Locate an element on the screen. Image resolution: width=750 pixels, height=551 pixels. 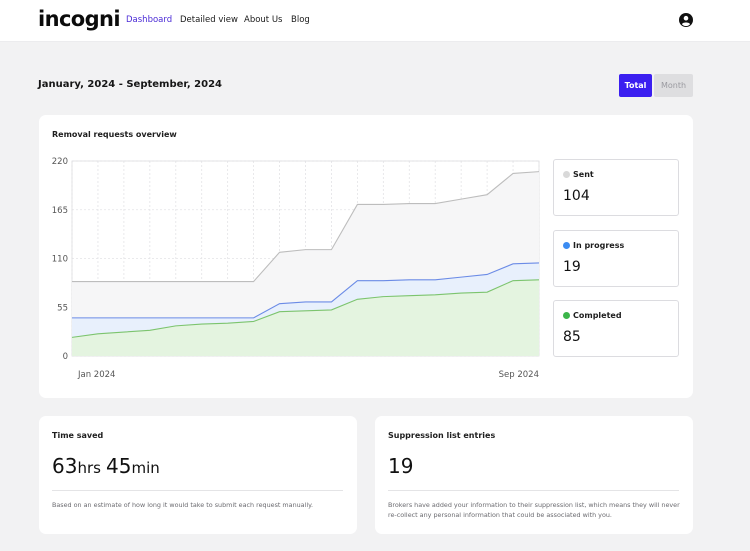
completed-label: Completed is located at coordinates (597, 315).